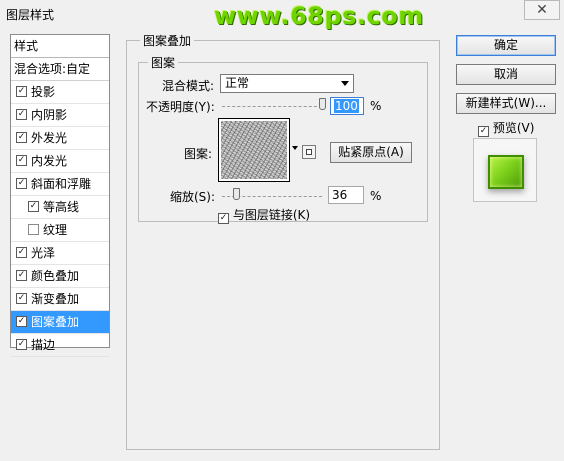 The height and width of the screenshot is (461, 564). Describe the element at coordinates (49, 161) in the screenshot. I see `style-item-label: 内发光` at that location.